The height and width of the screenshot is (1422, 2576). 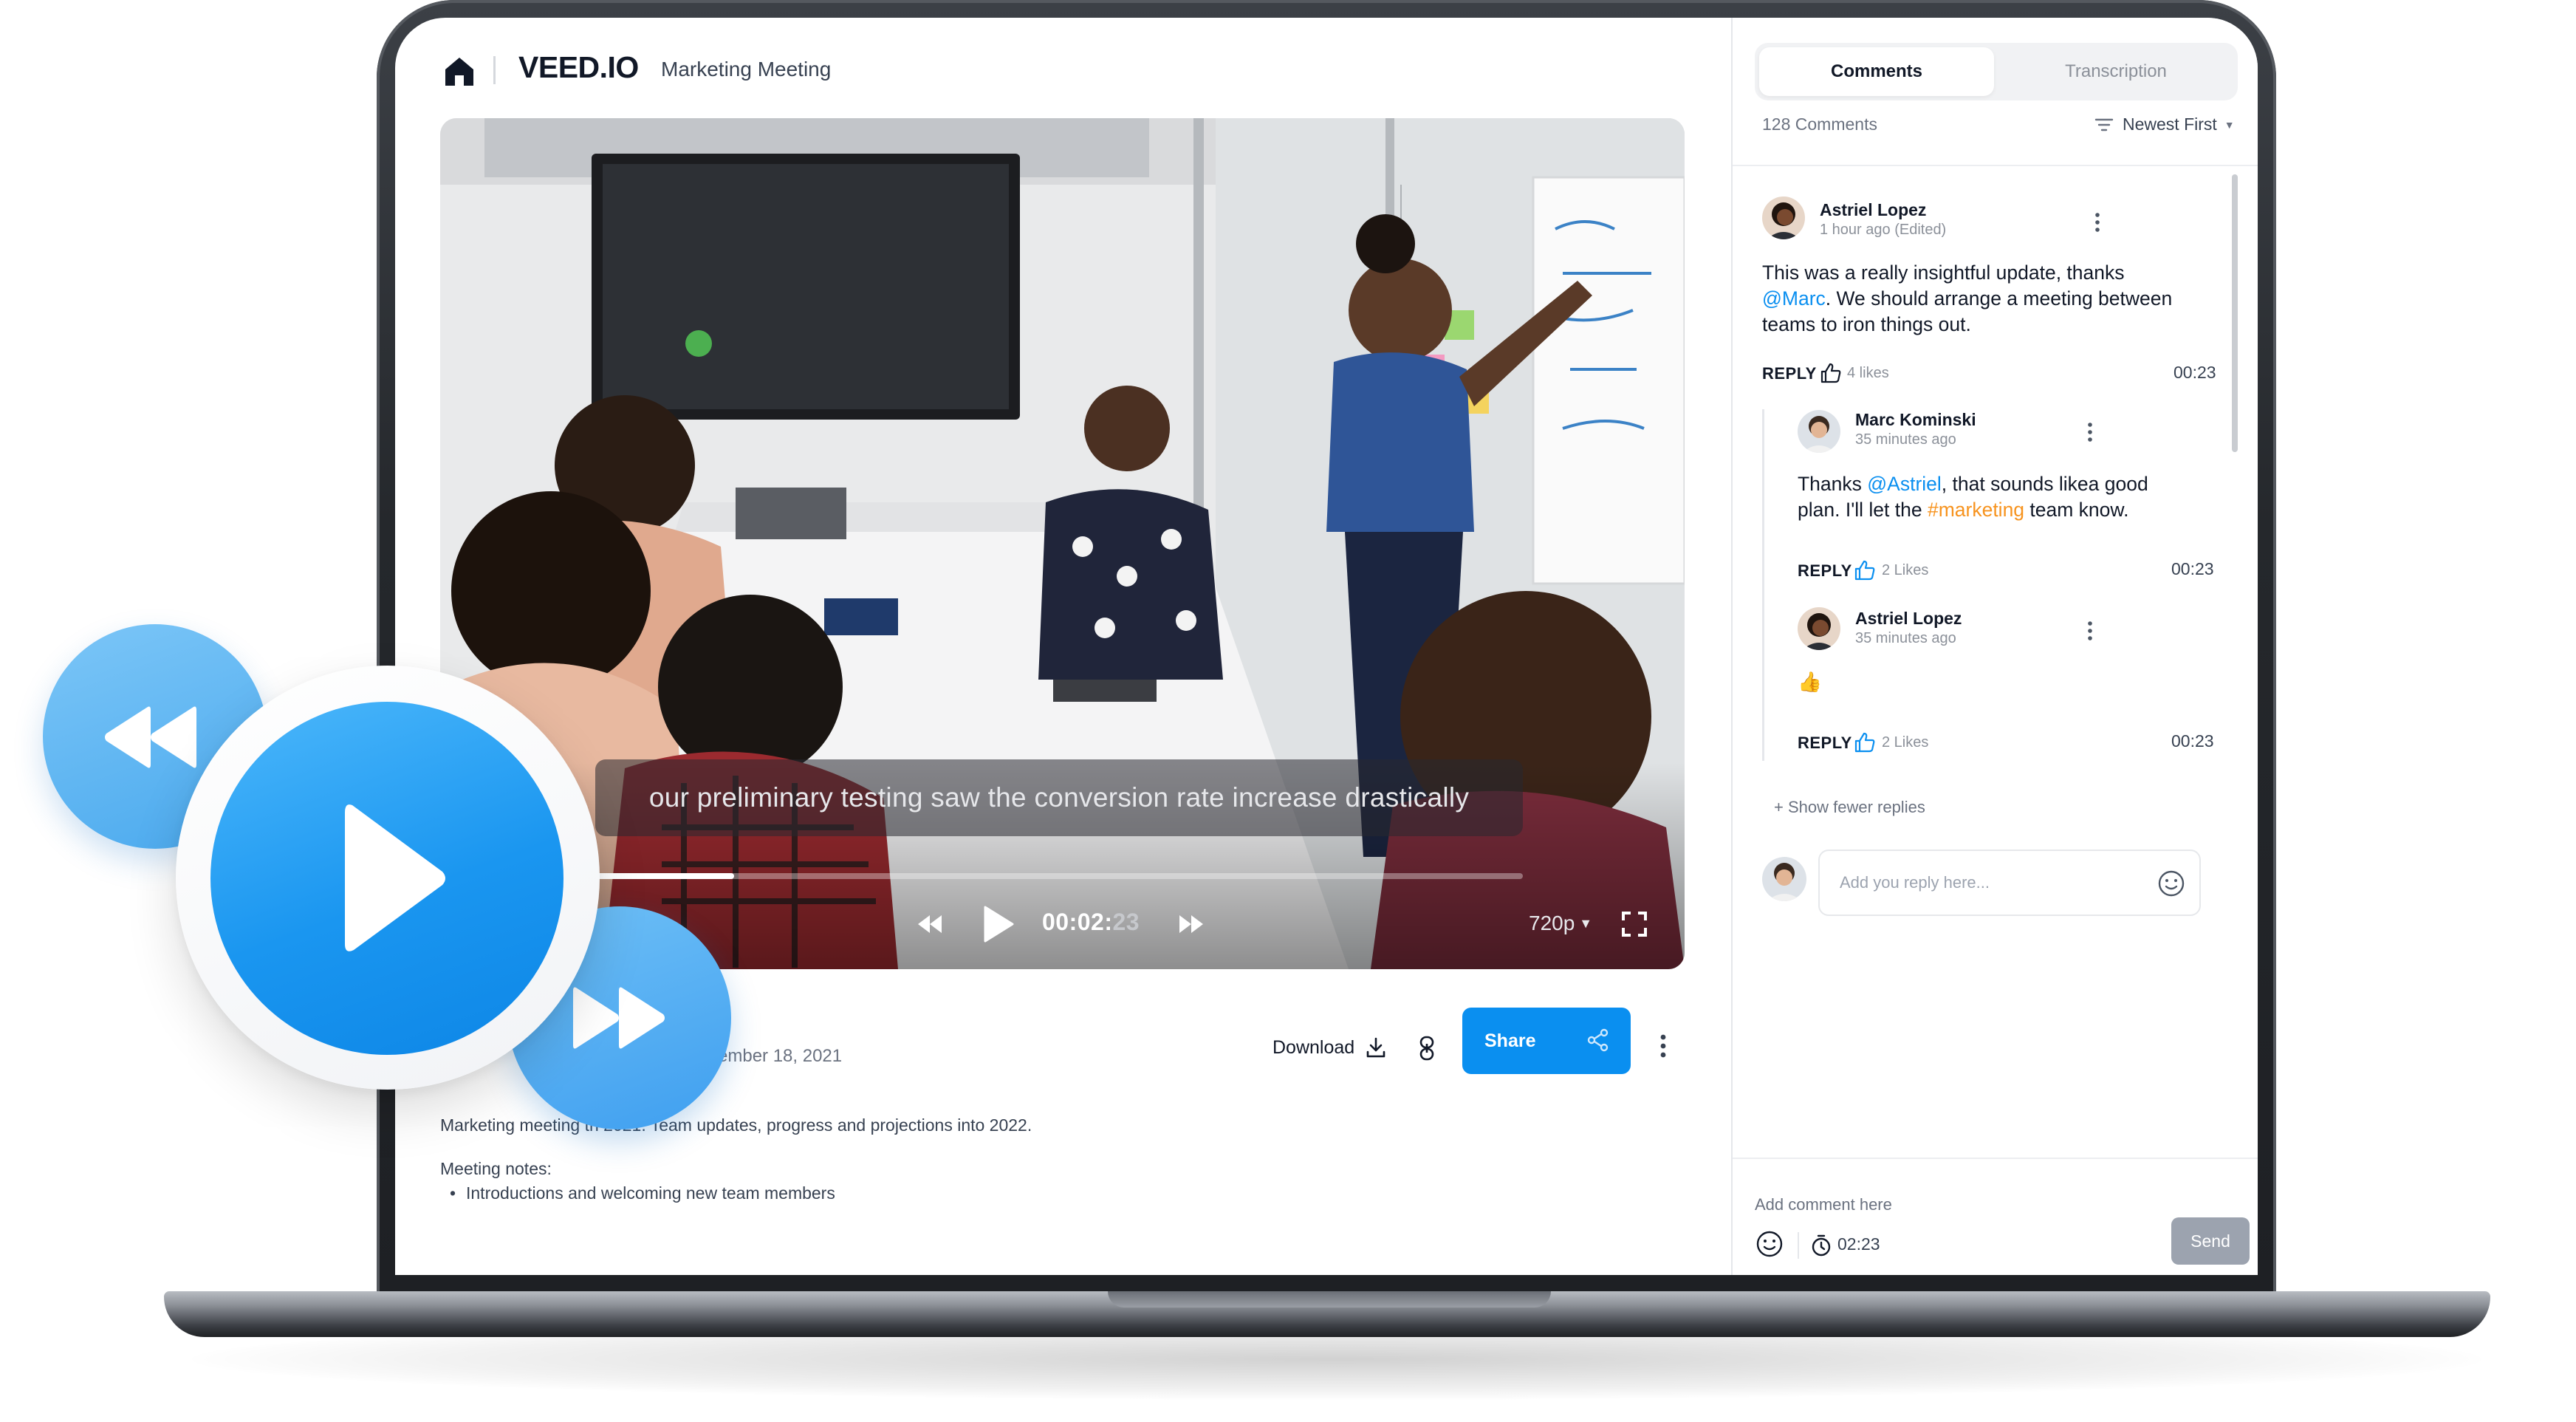 What do you see at coordinates (1819, 124) in the screenshot?
I see `comment-count: 128 Comments` at bounding box center [1819, 124].